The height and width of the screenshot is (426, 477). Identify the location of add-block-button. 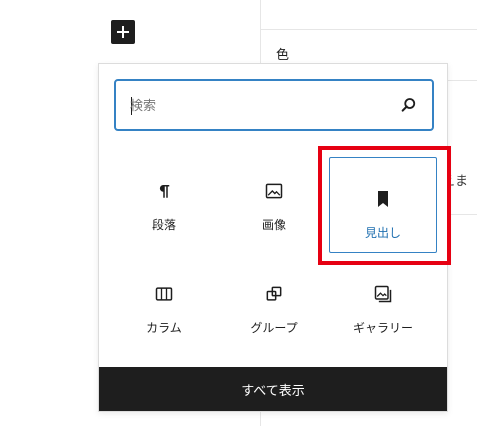
(123, 32).